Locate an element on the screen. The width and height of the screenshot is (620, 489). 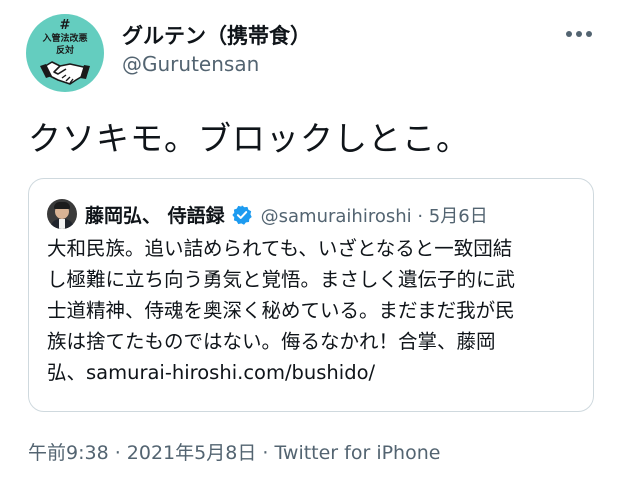
more-options-icon is located at coordinates (579, 34).